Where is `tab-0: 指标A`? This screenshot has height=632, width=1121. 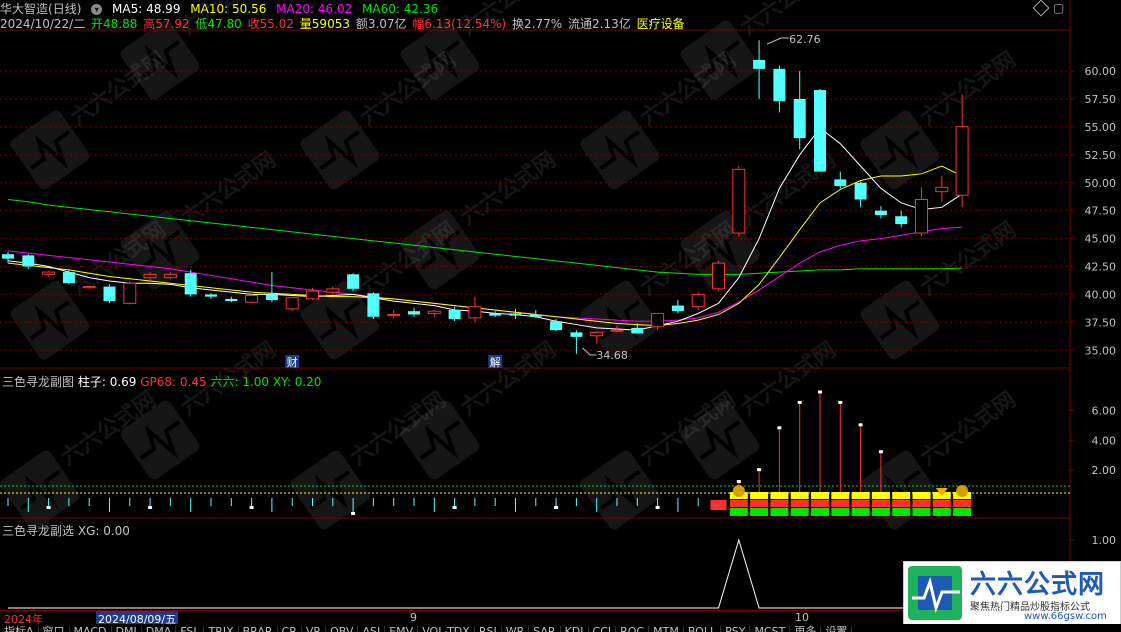
tab-0: 指标A is located at coordinates (19, 629).